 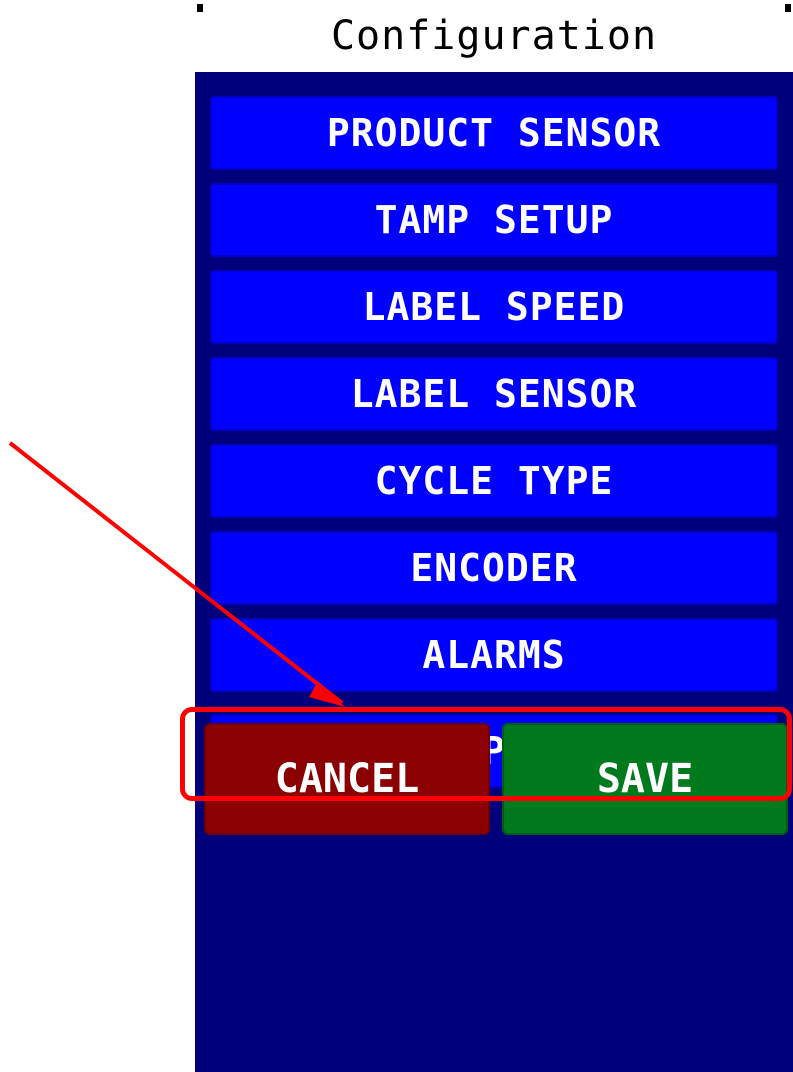 I want to click on page-title: Configuration, so click(x=494, y=36).